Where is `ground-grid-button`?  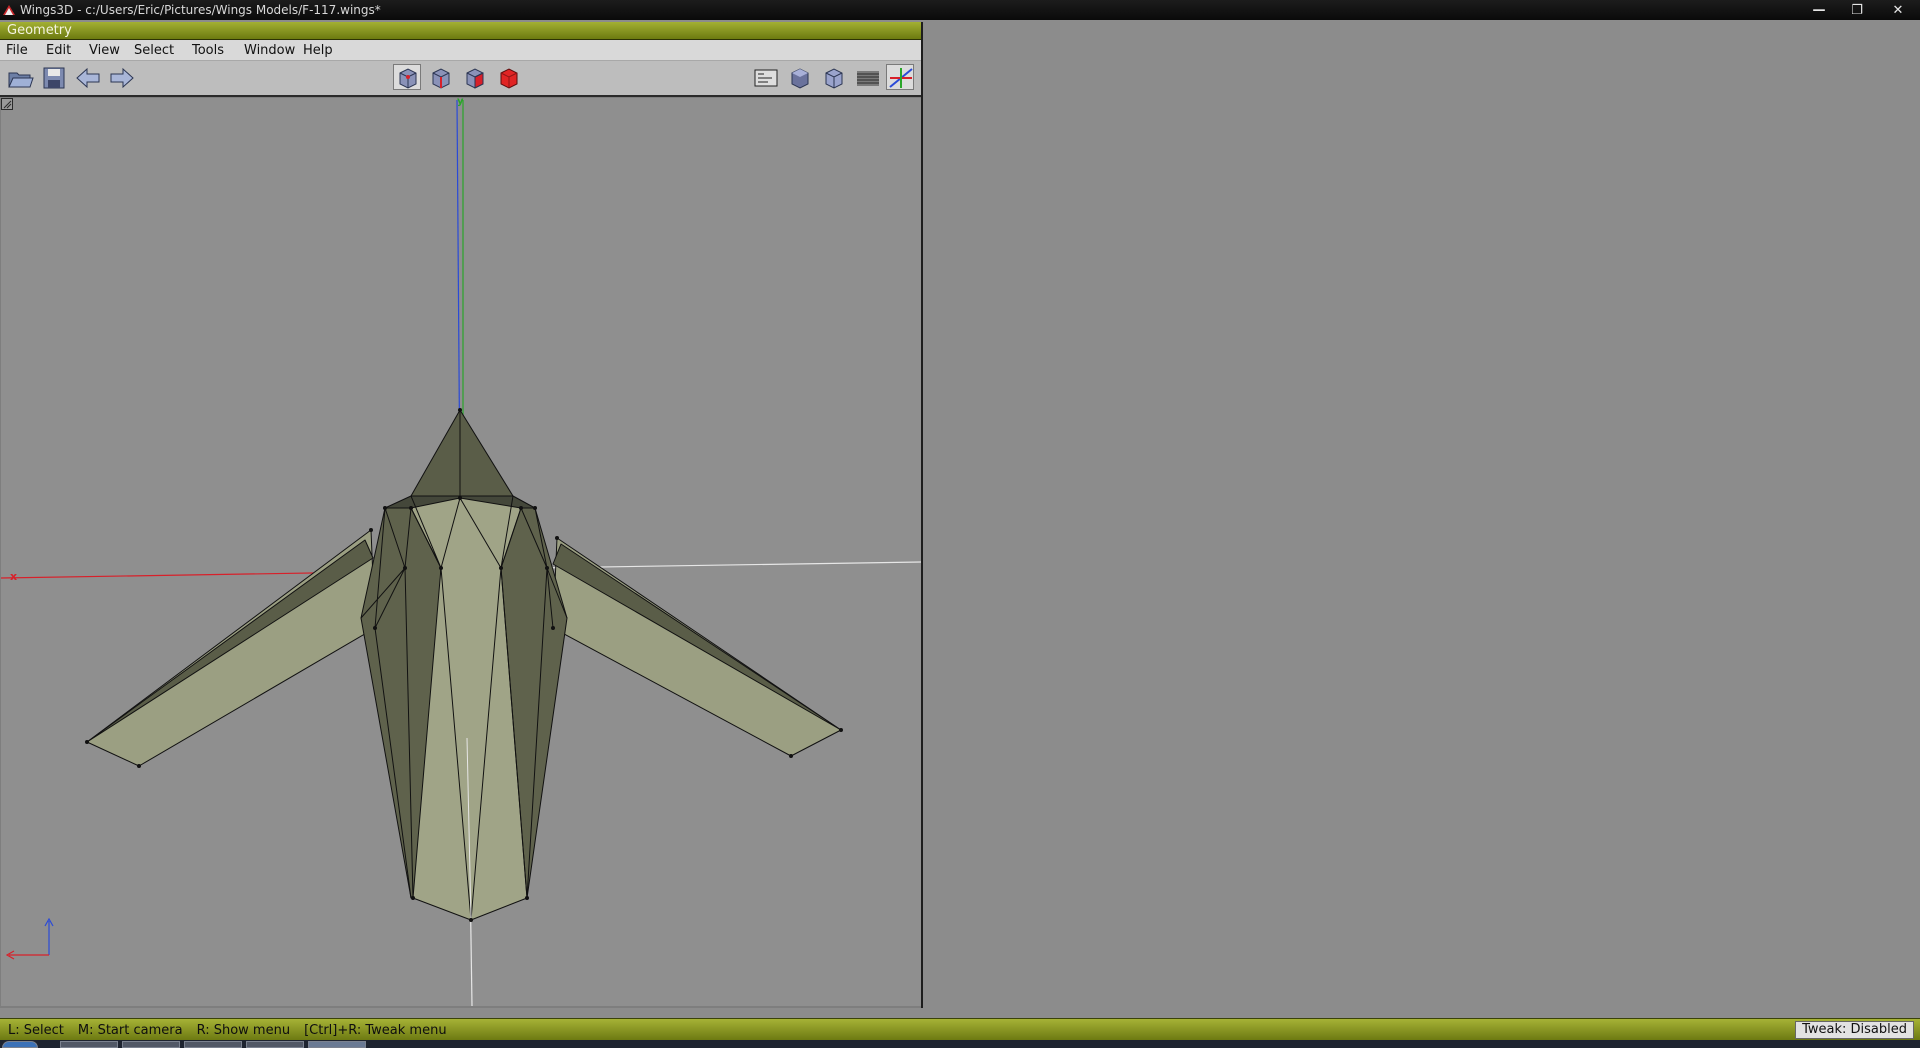 ground-grid-button is located at coordinates (868, 78).